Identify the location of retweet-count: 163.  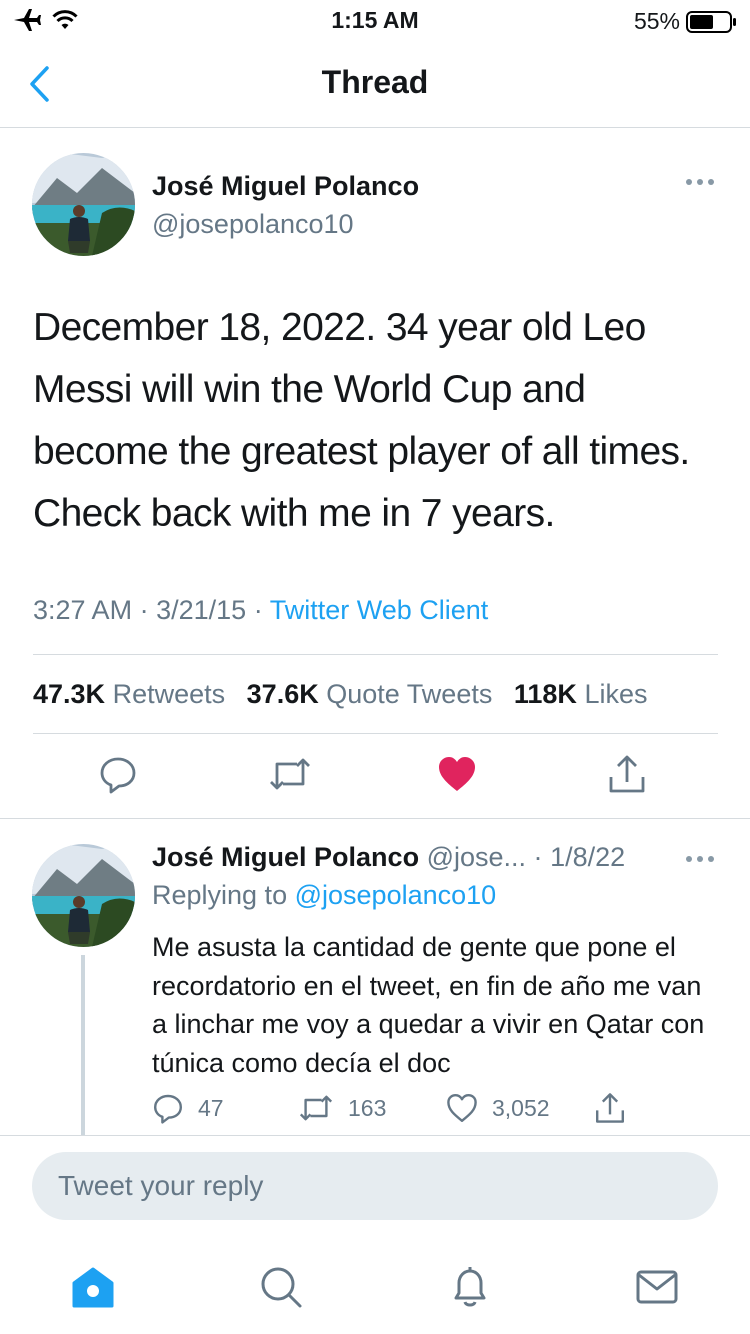
(367, 1107).